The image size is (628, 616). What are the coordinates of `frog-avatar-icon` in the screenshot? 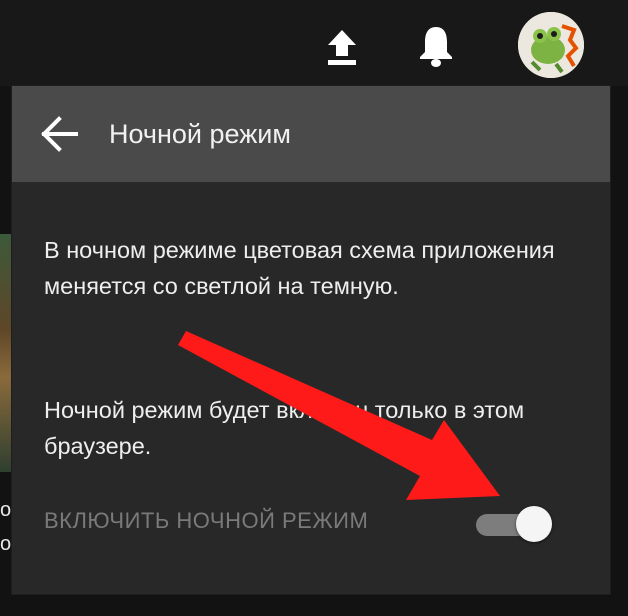 It's located at (551, 45).